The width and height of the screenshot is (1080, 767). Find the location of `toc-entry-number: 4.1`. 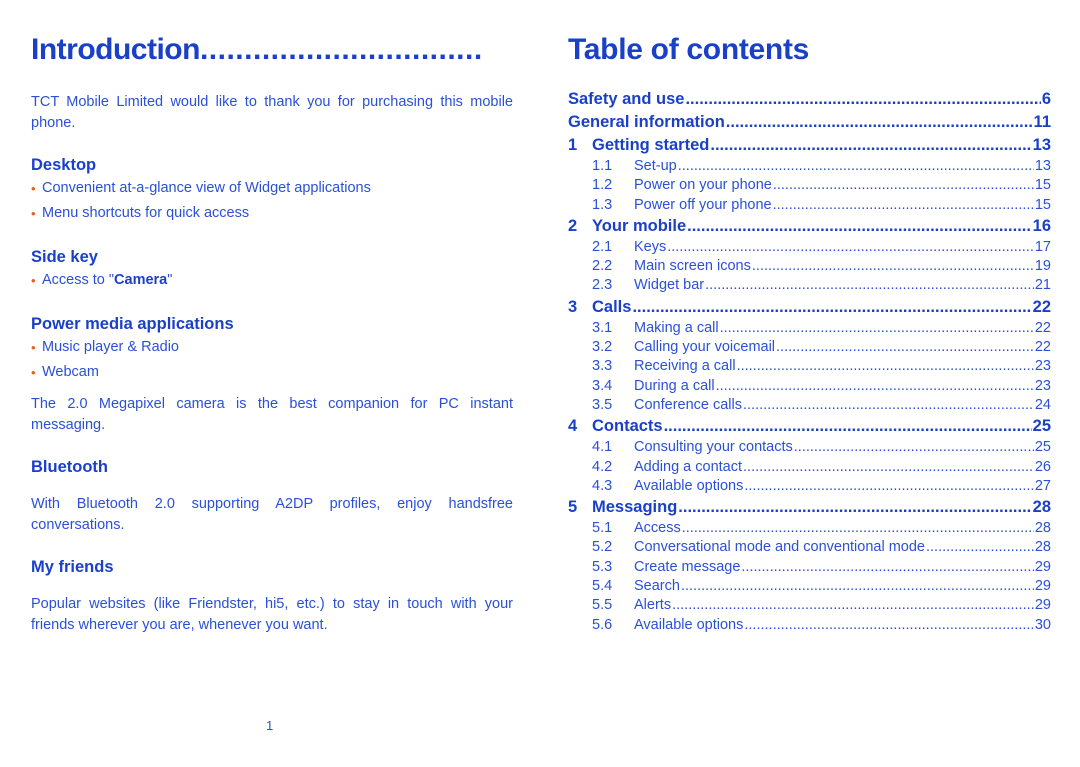

toc-entry-number: 4.1 is located at coordinates (602, 447).